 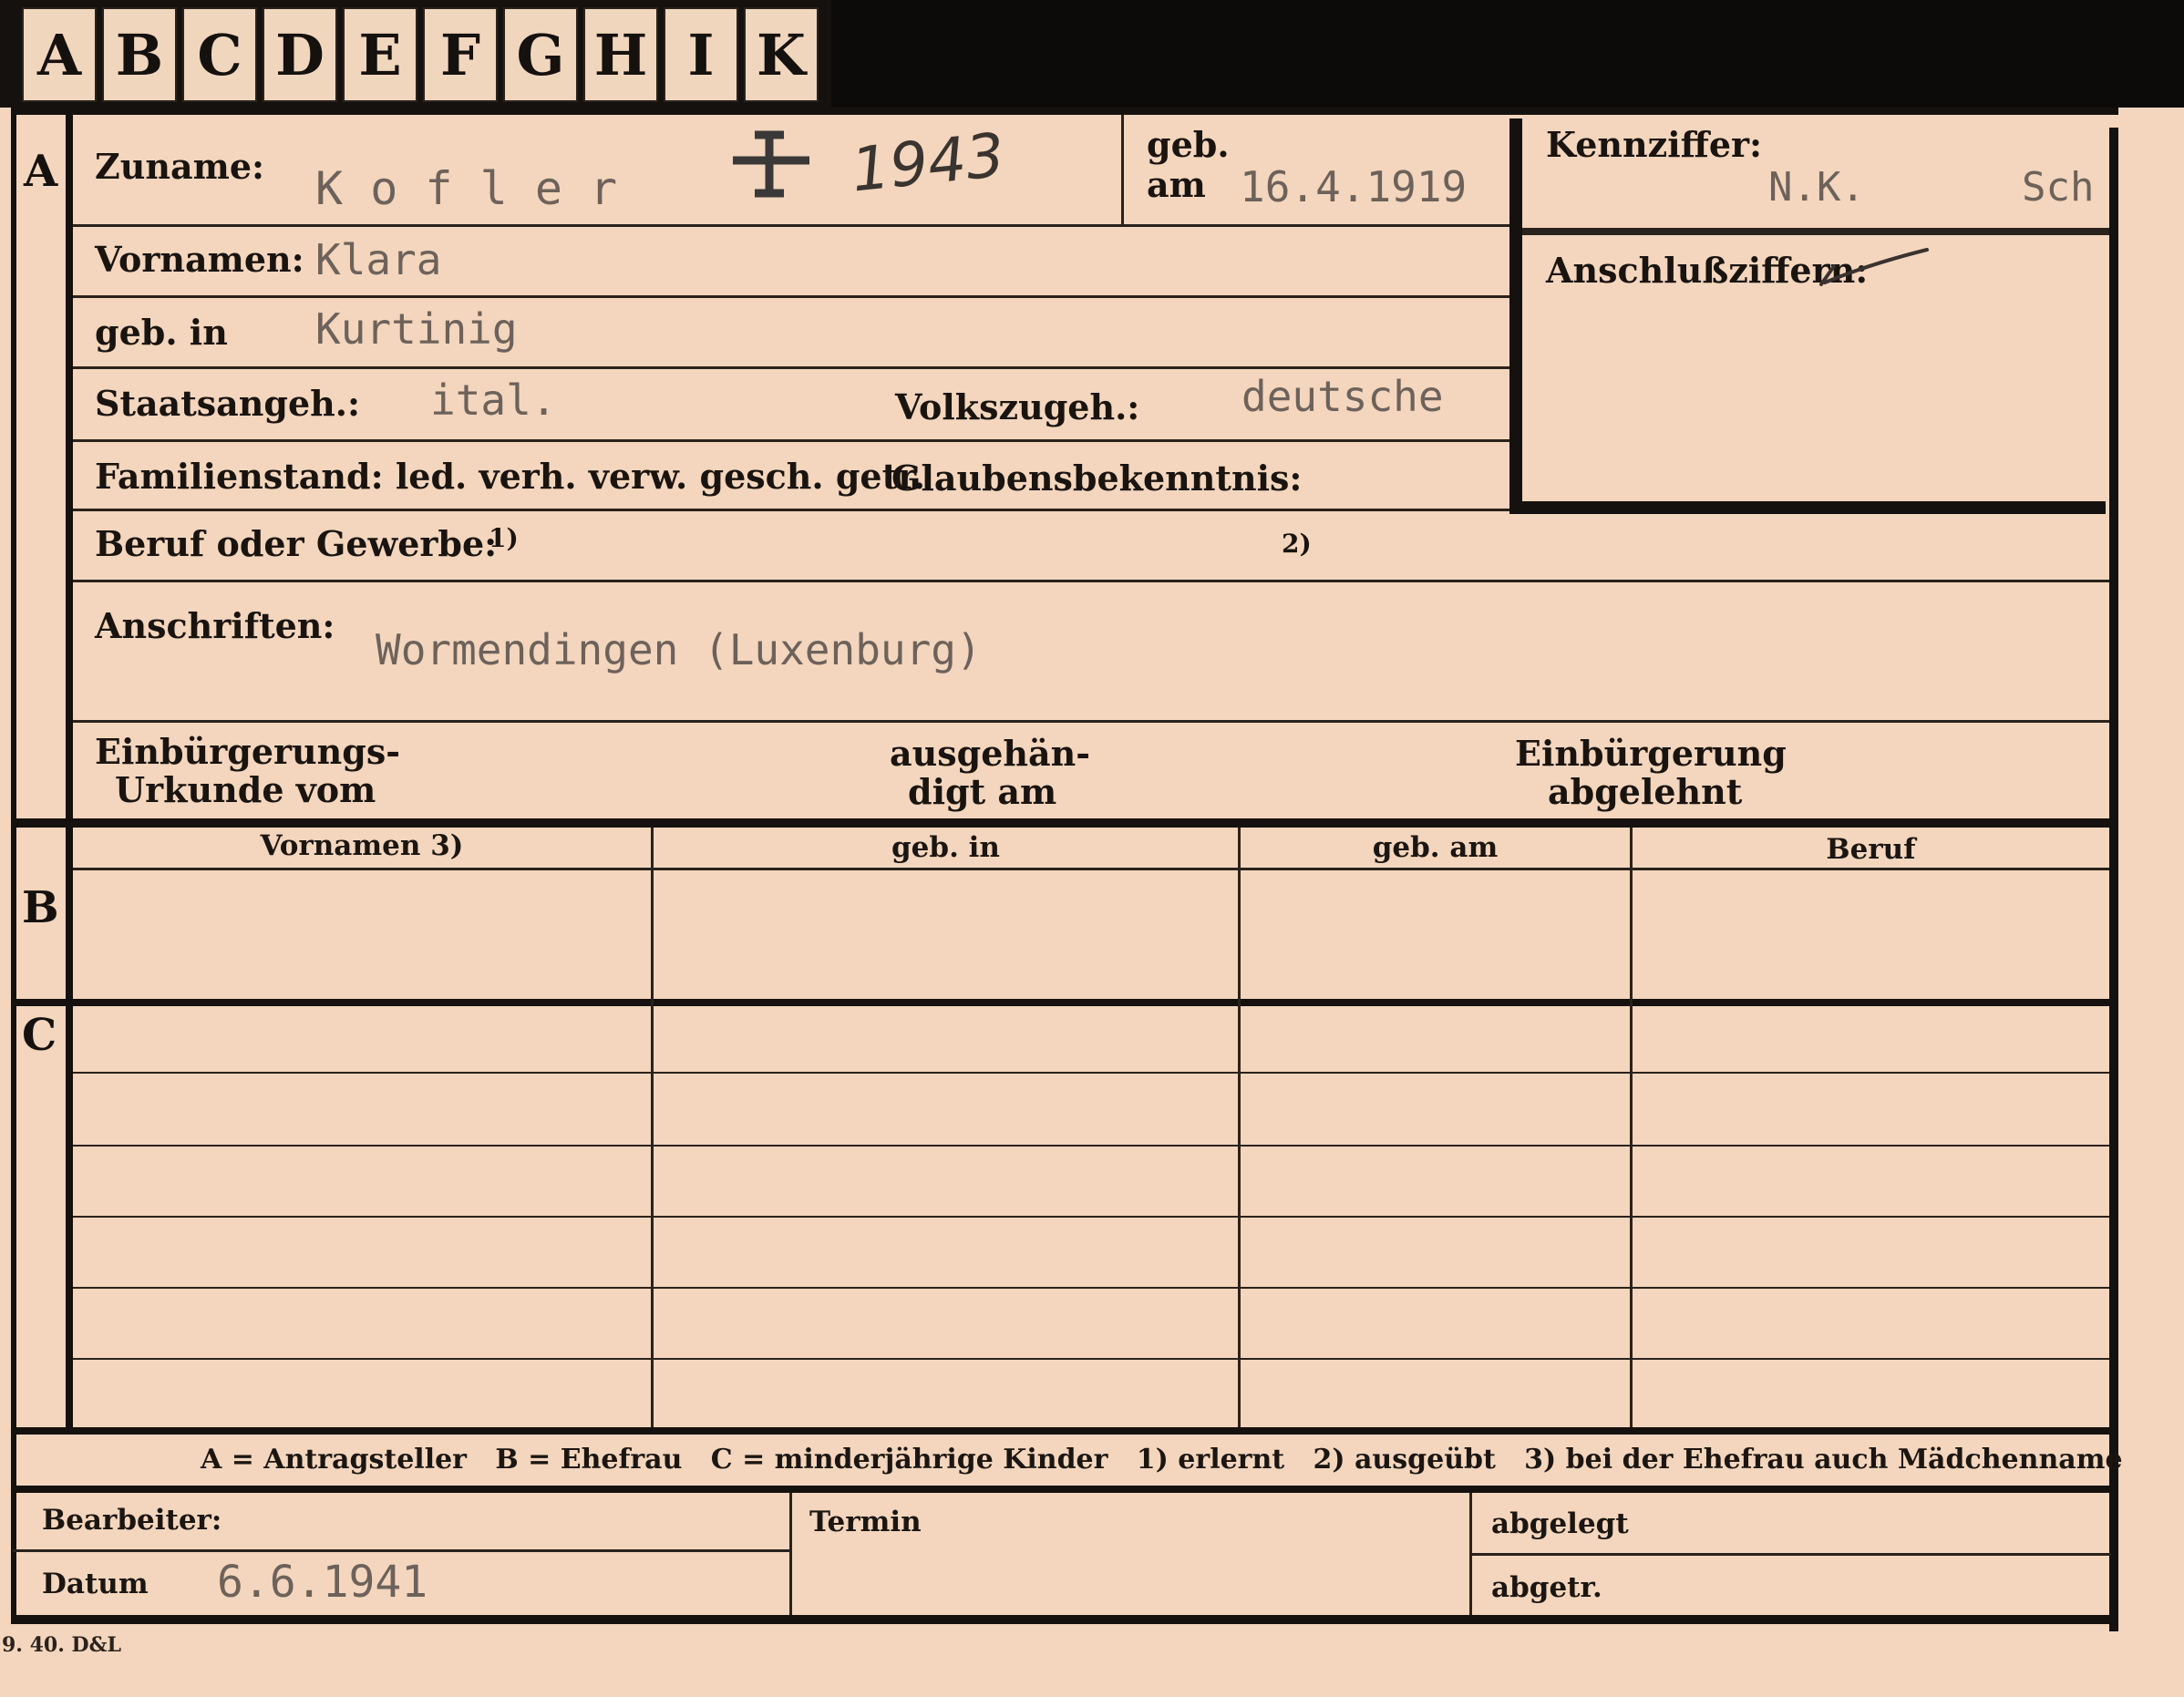 What do you see at coordinates (1871, 849) in the screenshot?
I see `table-header-beruf: Beruf` at bounding box center [1871, 849].